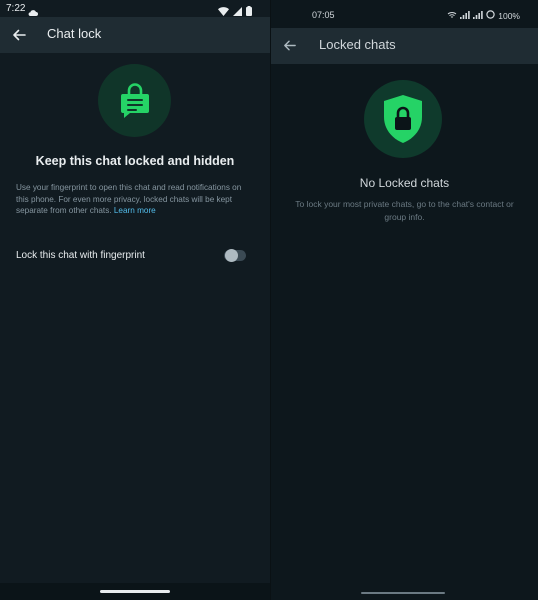 The image size is (538, 600). Describe the element at coordinates (323, 15) in the screenshot. I see `status-time: 07:05` at that location.